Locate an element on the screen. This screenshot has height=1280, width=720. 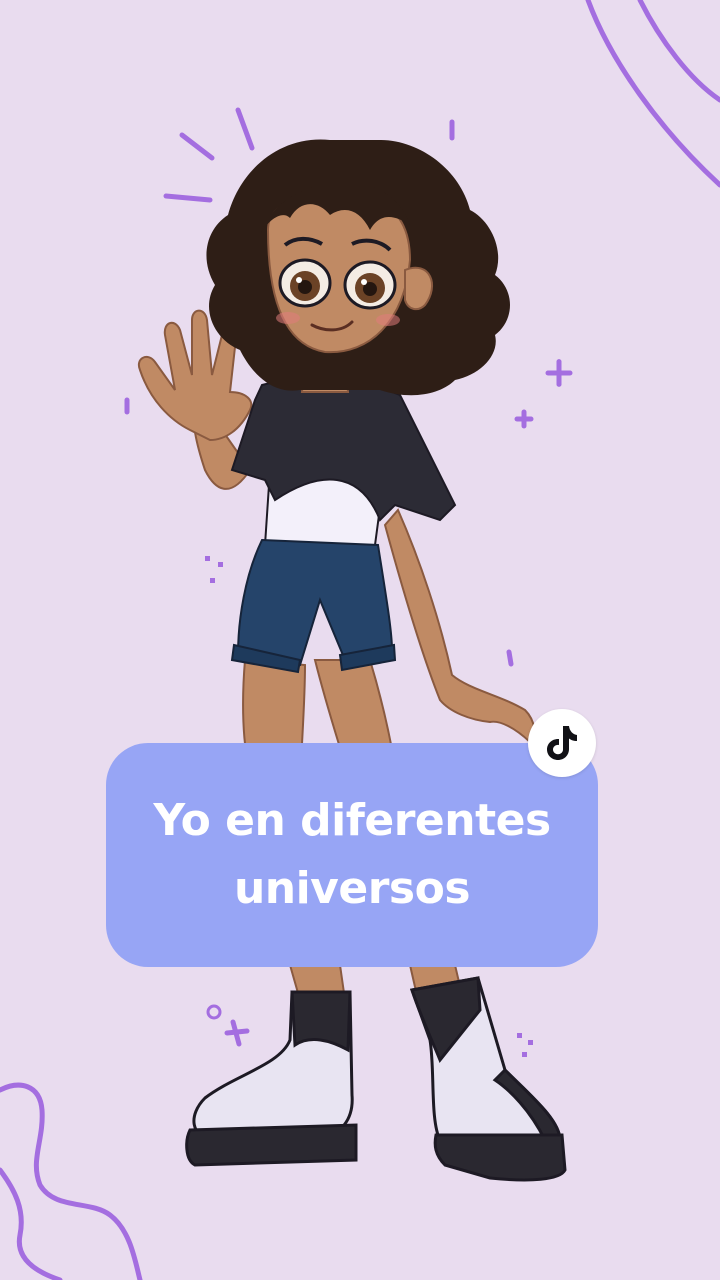
tiktok-badge is located at coordinates (562, 743).